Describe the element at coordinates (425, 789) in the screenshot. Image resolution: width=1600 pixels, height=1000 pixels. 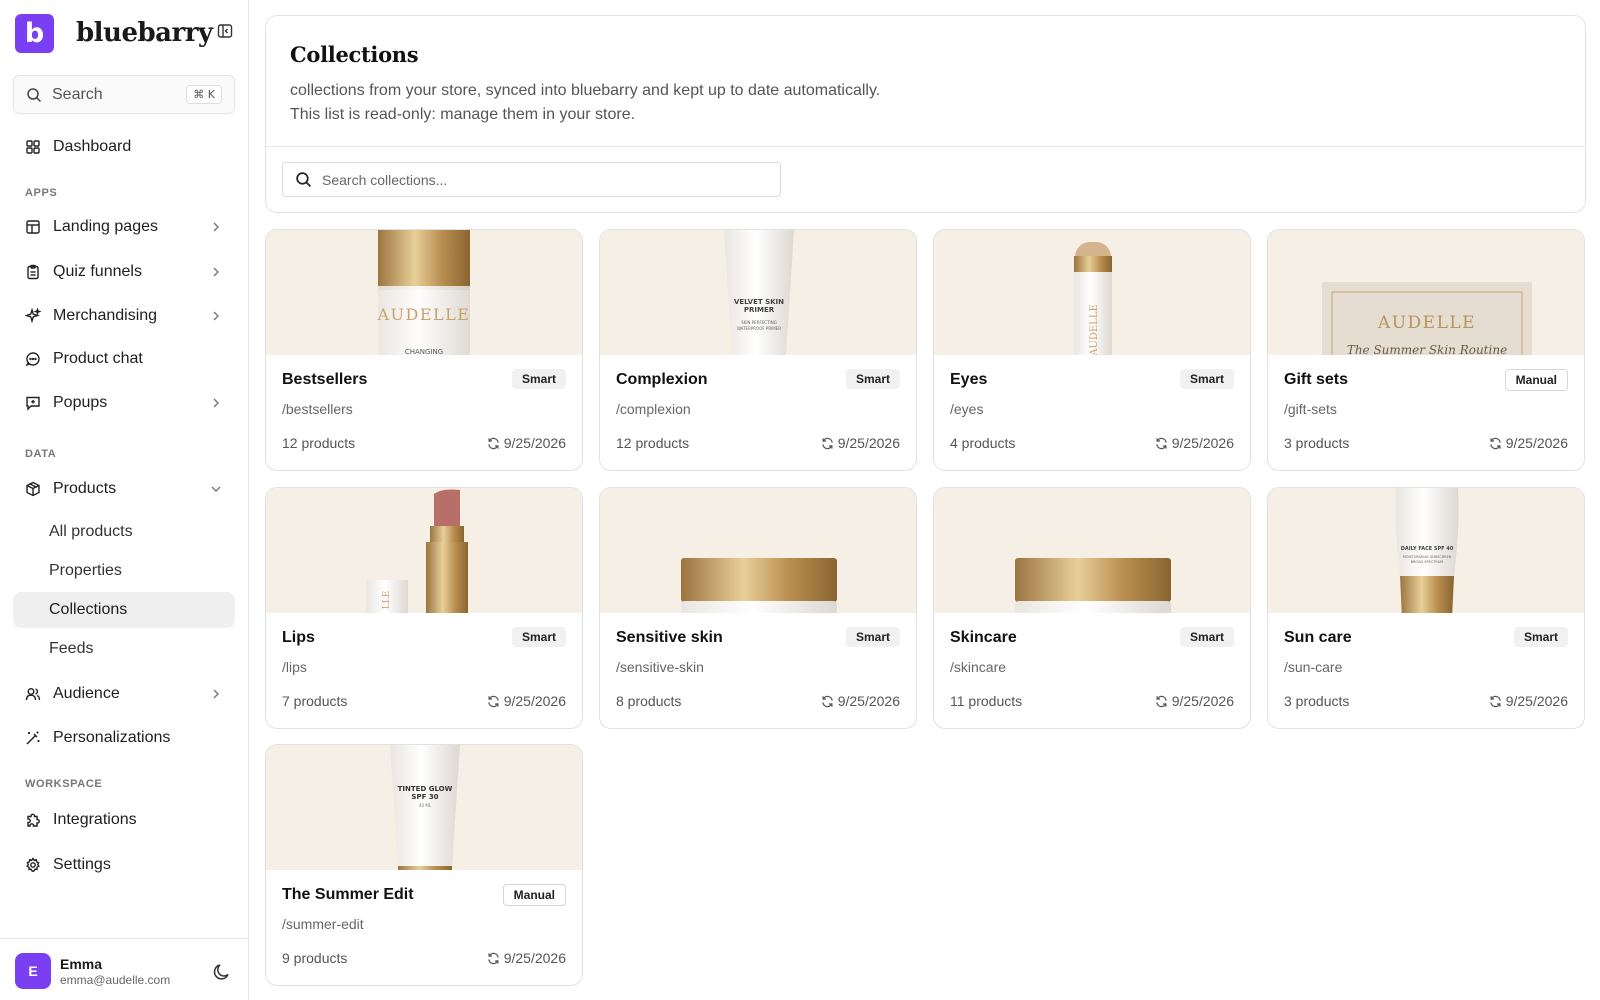
I see `svg-text: TINTED GLOW` at that location.